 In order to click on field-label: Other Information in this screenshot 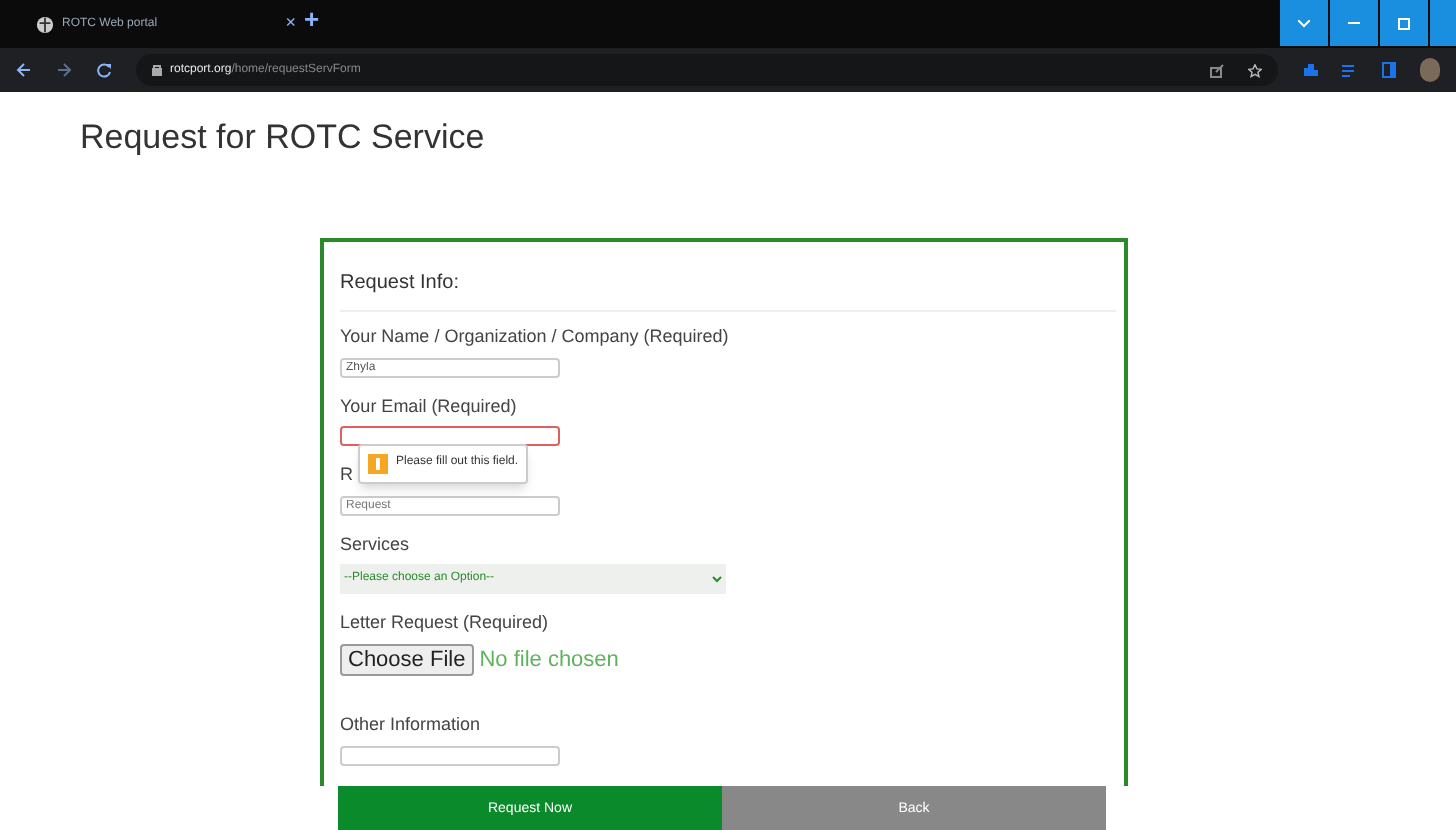, I will do `click(410, 725)`.